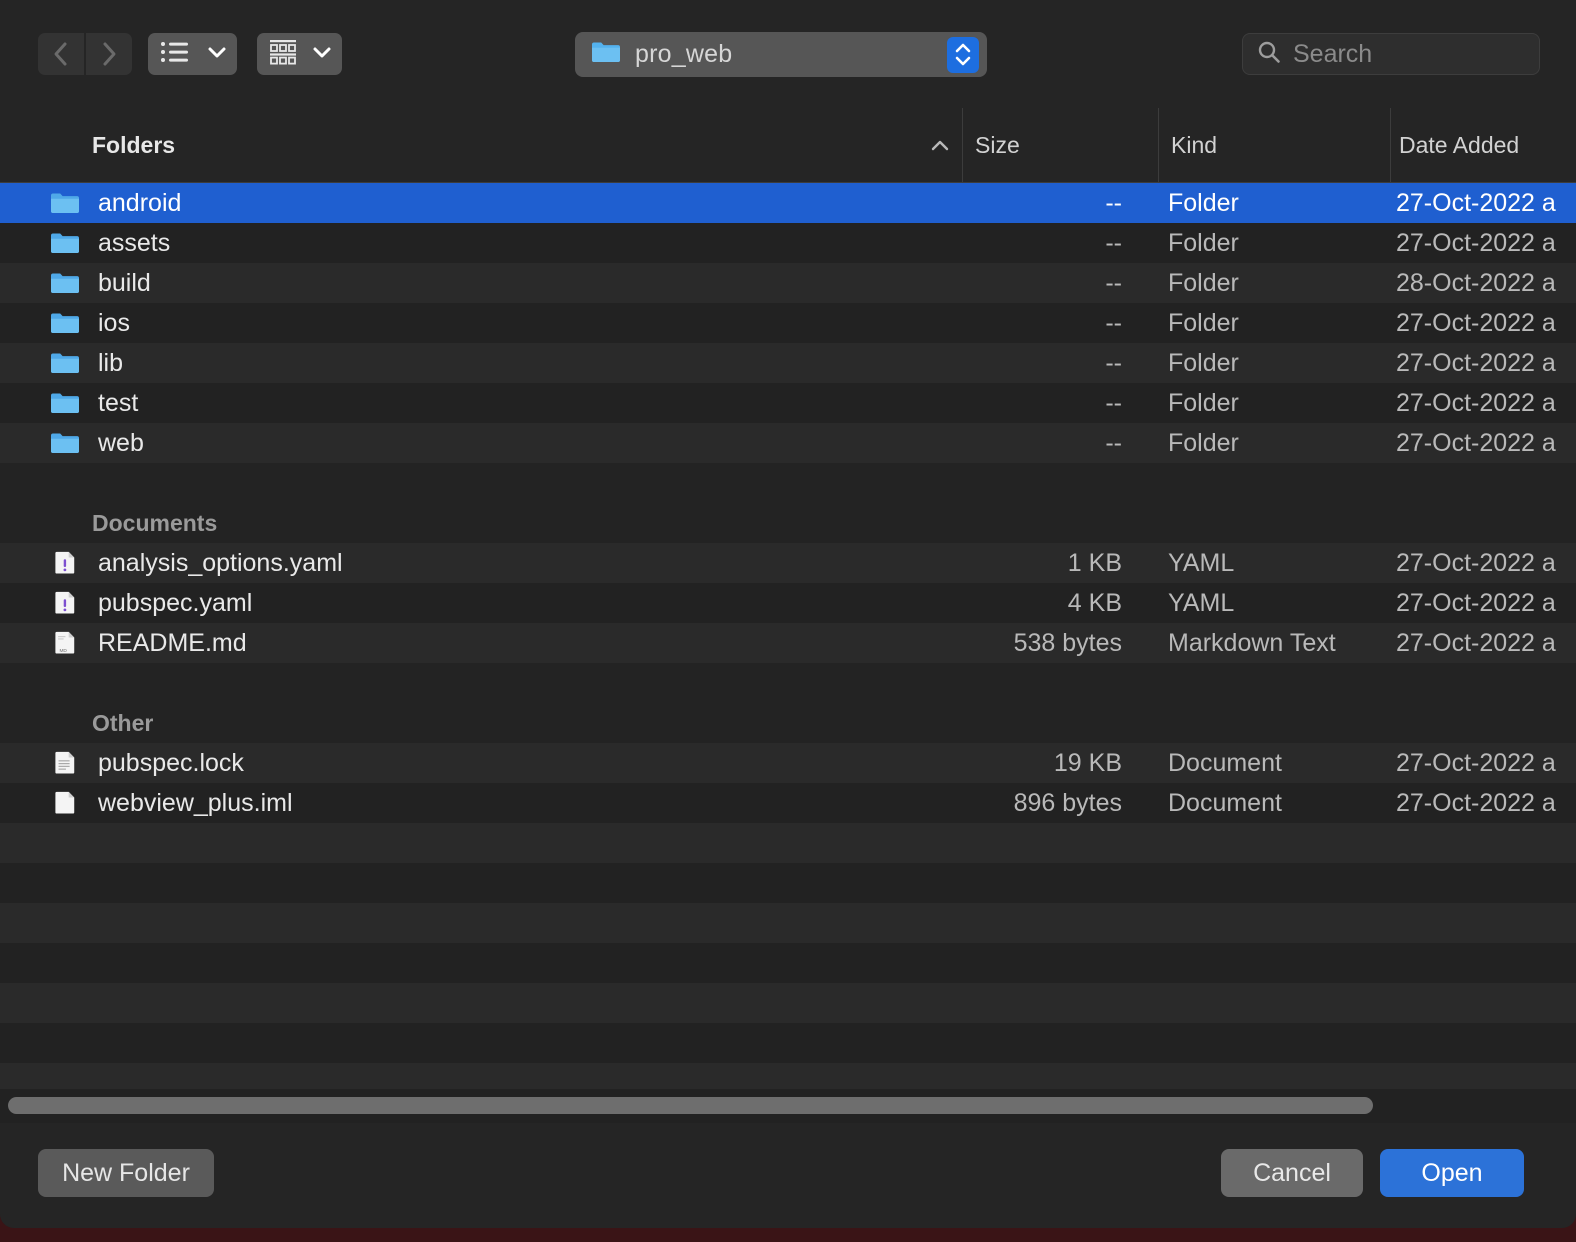 This screenshot has height=1242, width=1576. What do you see at coordinates (788, 203) in the screenshot?
I see `table-row: android -- Folder 27-Oct-2022 a` at bounding box center [788, 203].